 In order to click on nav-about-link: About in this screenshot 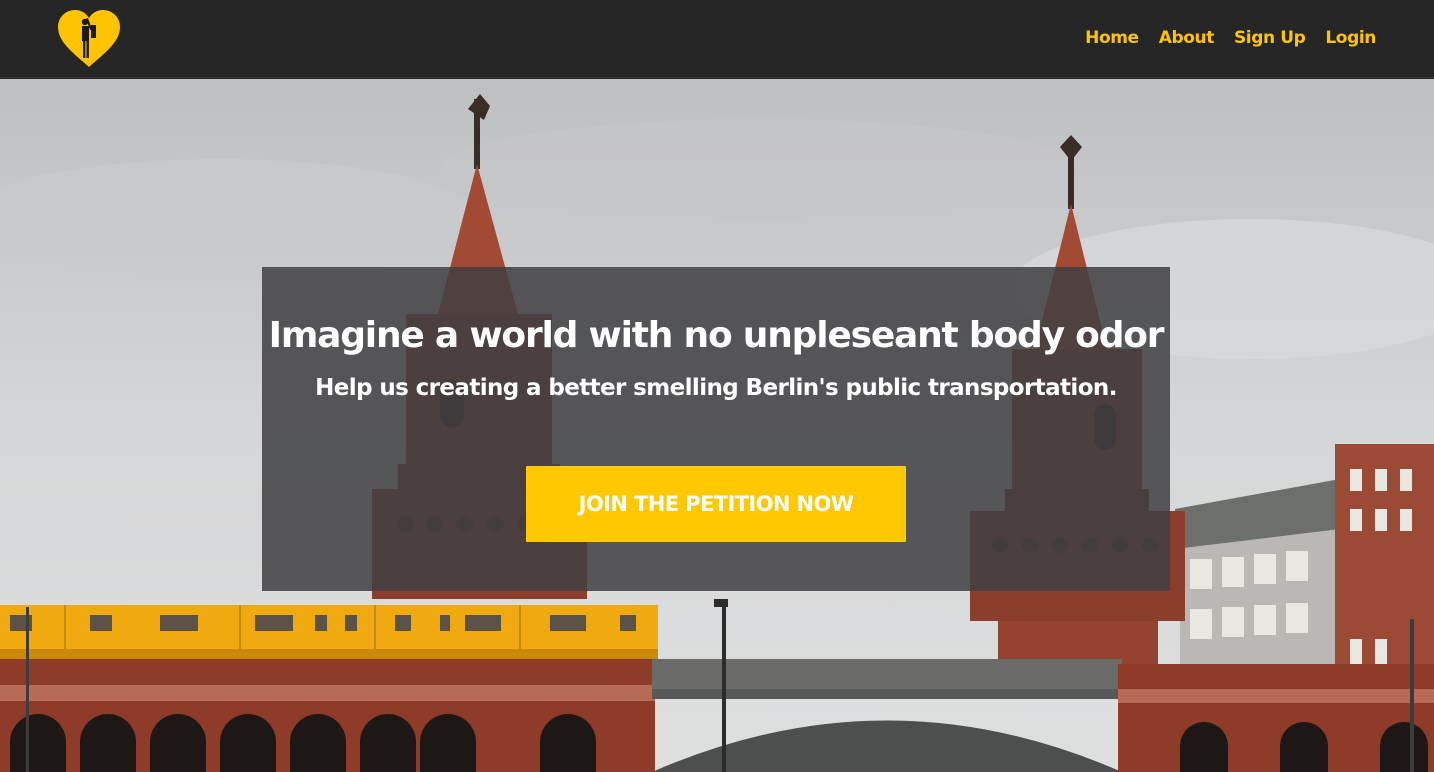, I will do `click(1187, 38)`.